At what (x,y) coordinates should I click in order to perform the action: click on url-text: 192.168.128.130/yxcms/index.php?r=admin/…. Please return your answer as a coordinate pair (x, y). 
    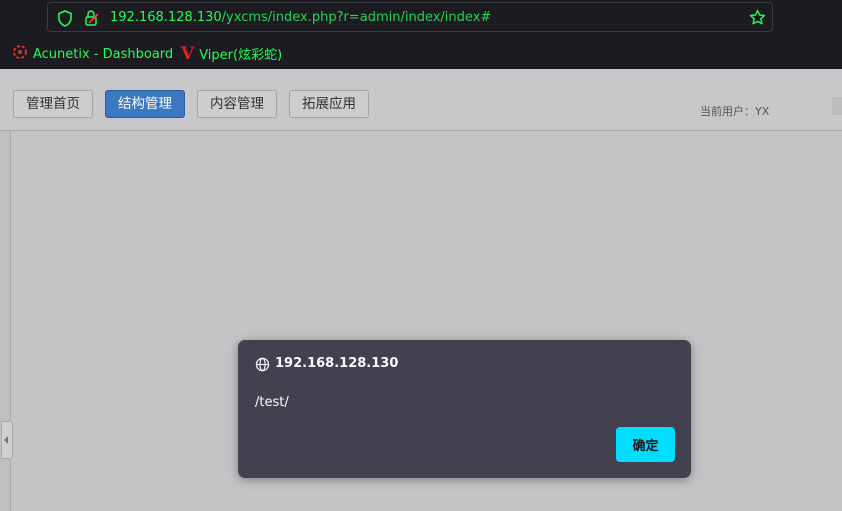
    Looking at the image, I should click on (300, 17).